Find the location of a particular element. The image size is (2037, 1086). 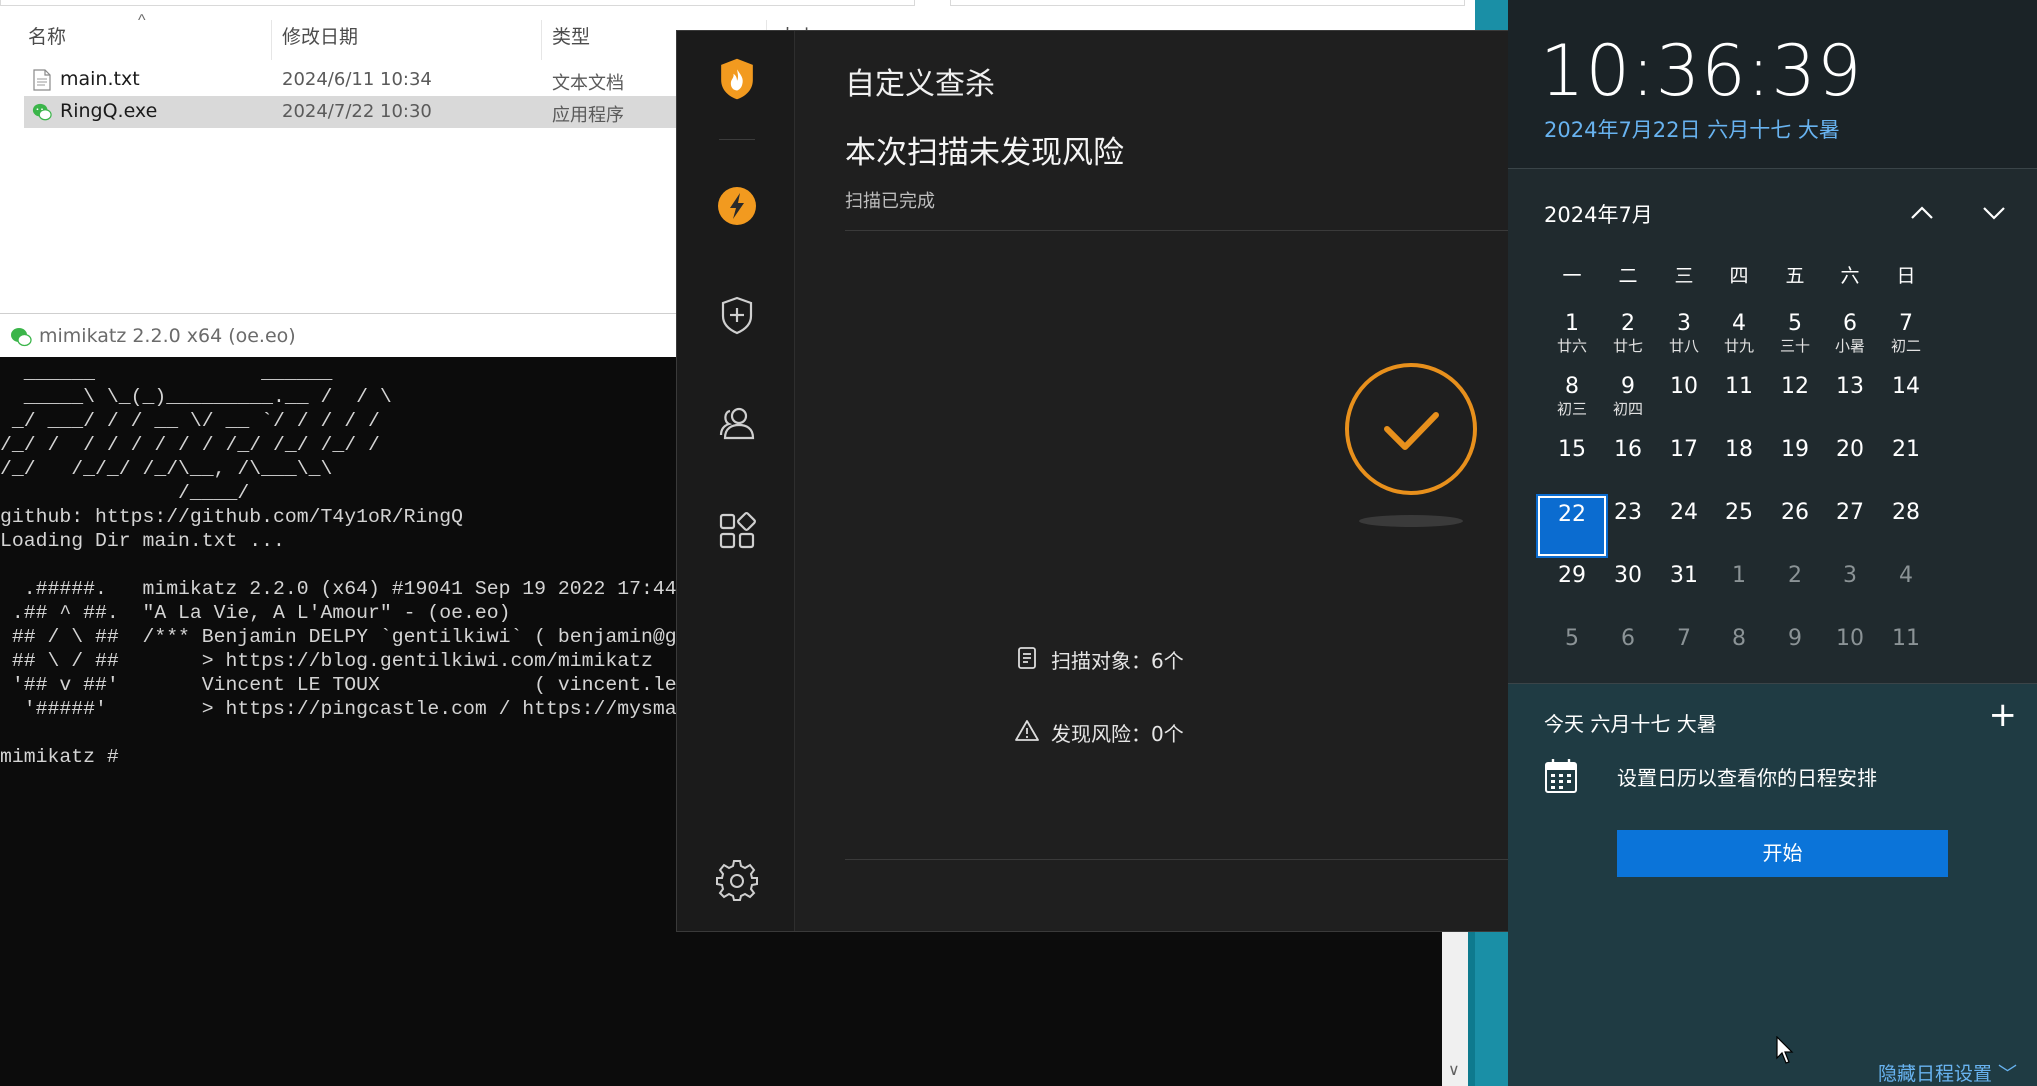

add-event-button: + is located at coordinates (2003, 715).